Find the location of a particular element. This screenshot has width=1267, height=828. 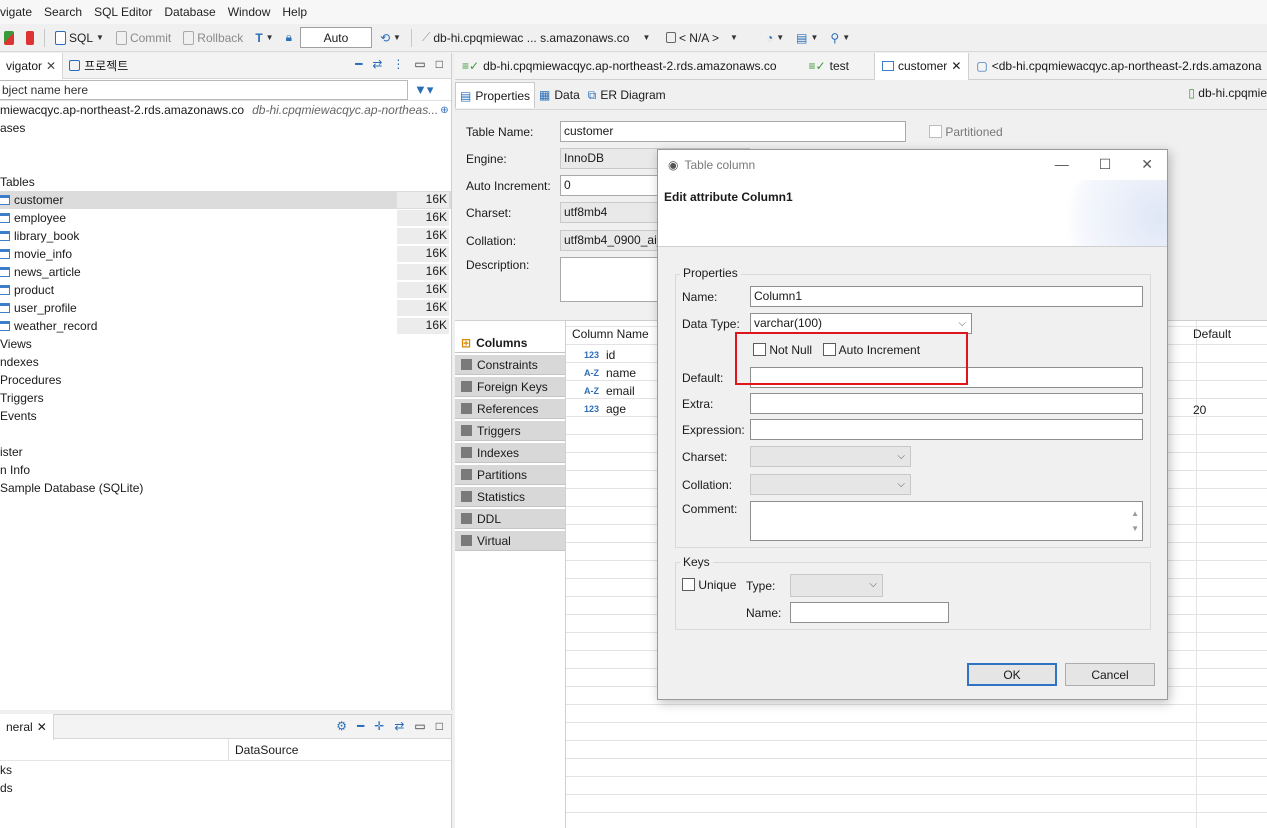

scroll-down-icon: ▼ is located at coordinates (1135, 528).